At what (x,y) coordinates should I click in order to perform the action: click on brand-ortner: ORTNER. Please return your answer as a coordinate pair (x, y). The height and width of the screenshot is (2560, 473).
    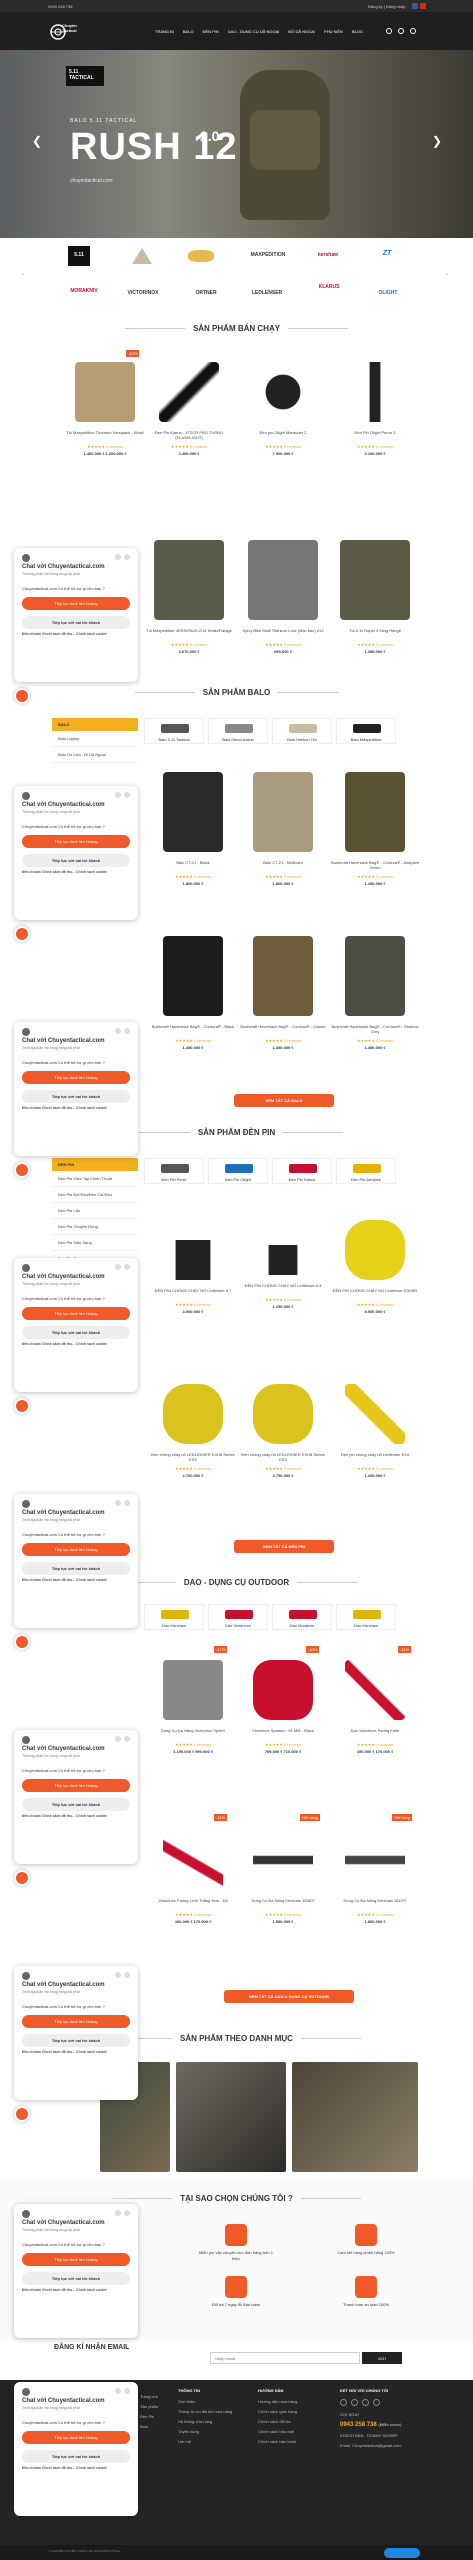
    Looking at the image, I should click on (206, 293).